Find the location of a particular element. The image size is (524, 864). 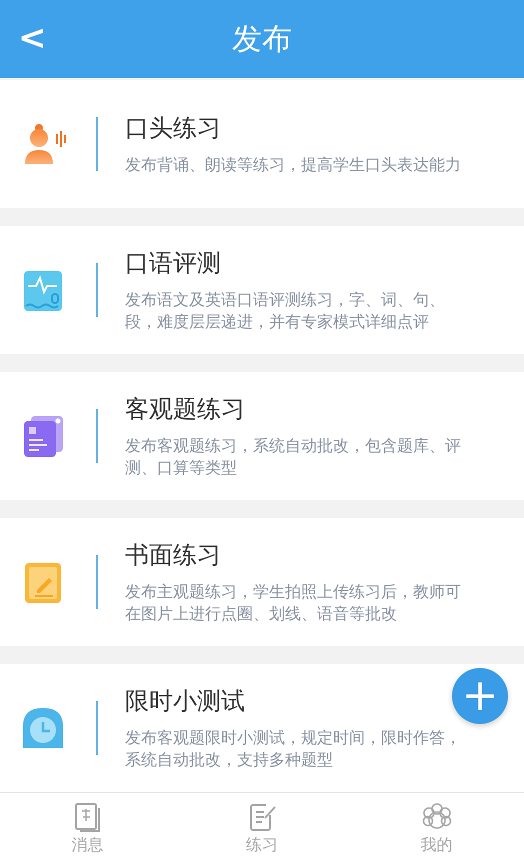

page-title: 发布 is located at coordinates (262, 39).